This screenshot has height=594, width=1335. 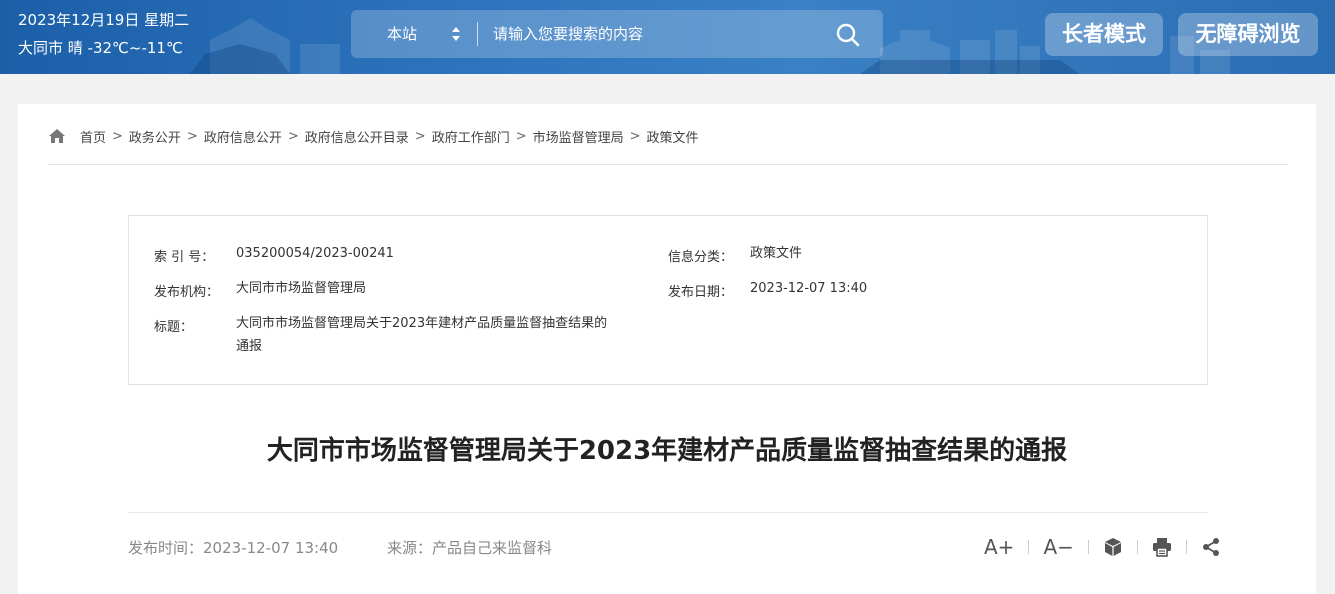 I want to click on breadcrumb-policy-docs: 政策文件, so click(x=673, y=136).